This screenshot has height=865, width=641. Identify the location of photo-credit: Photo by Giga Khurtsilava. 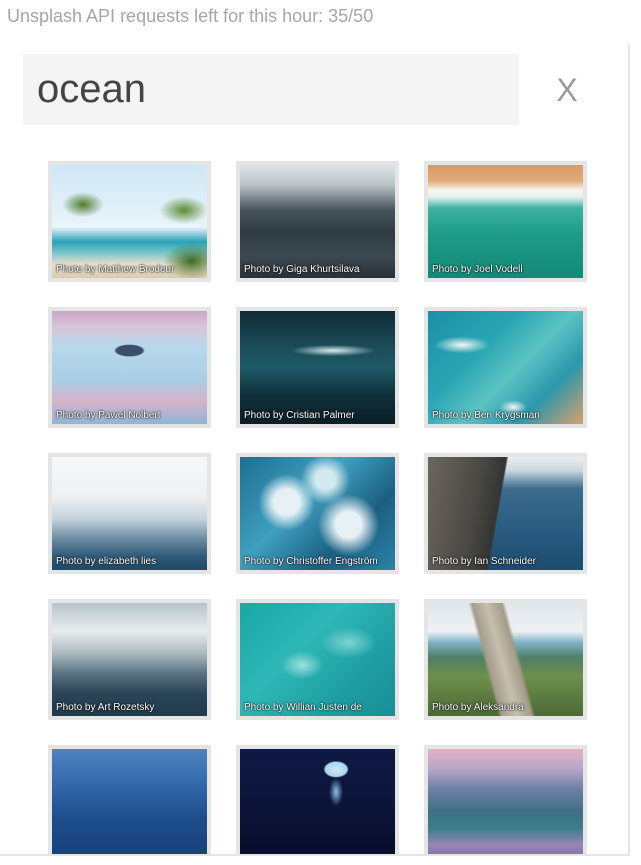
(302, 269).